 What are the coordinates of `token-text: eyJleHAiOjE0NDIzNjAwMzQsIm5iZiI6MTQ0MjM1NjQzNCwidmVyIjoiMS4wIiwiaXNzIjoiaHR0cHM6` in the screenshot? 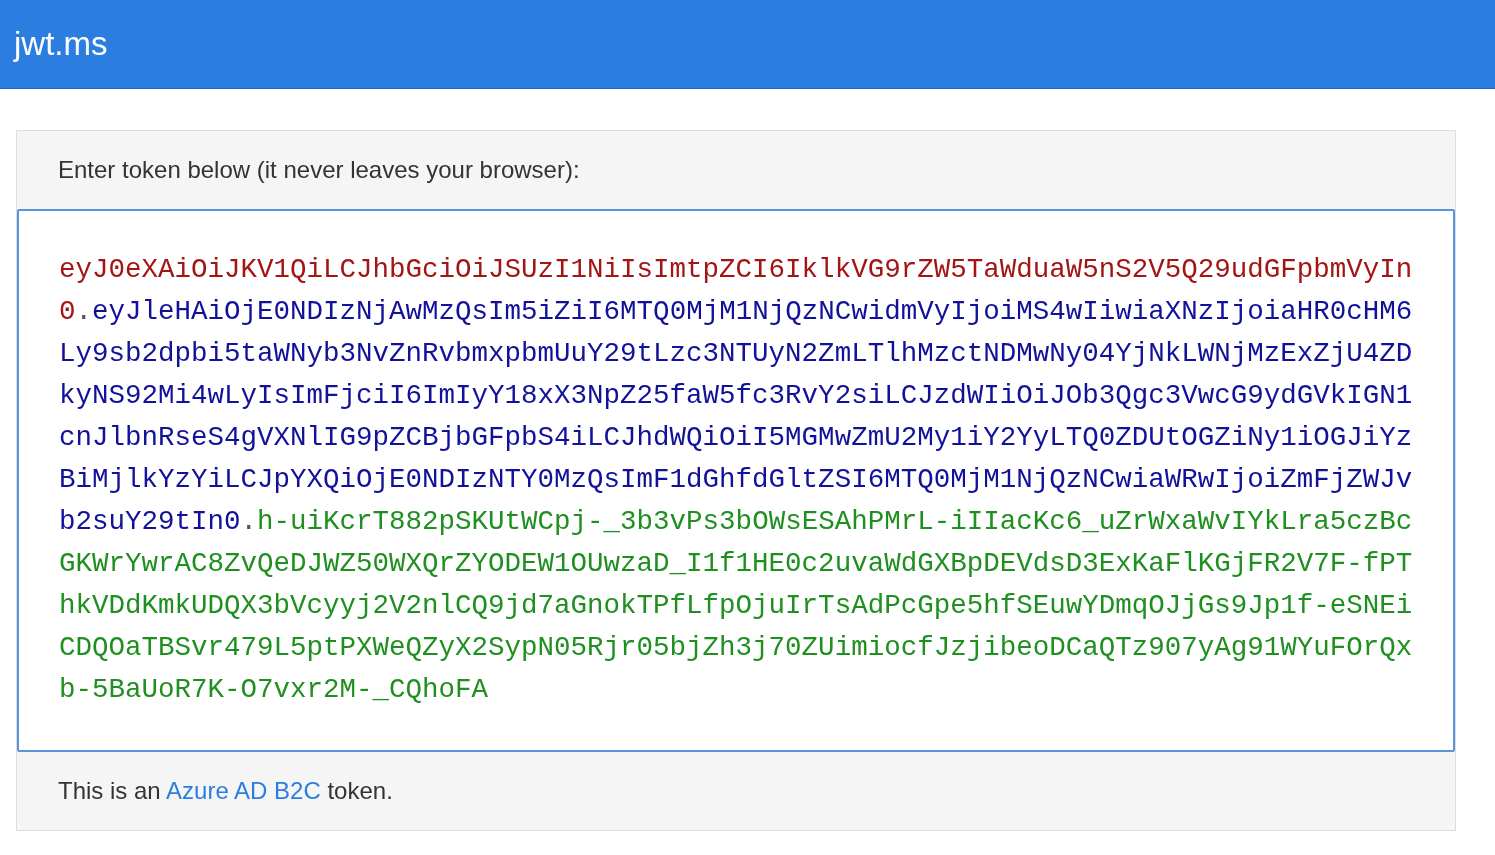 It's located at (752, 311).